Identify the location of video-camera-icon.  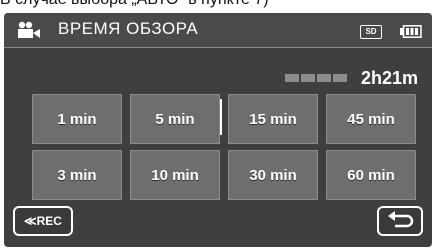
(29, 29).